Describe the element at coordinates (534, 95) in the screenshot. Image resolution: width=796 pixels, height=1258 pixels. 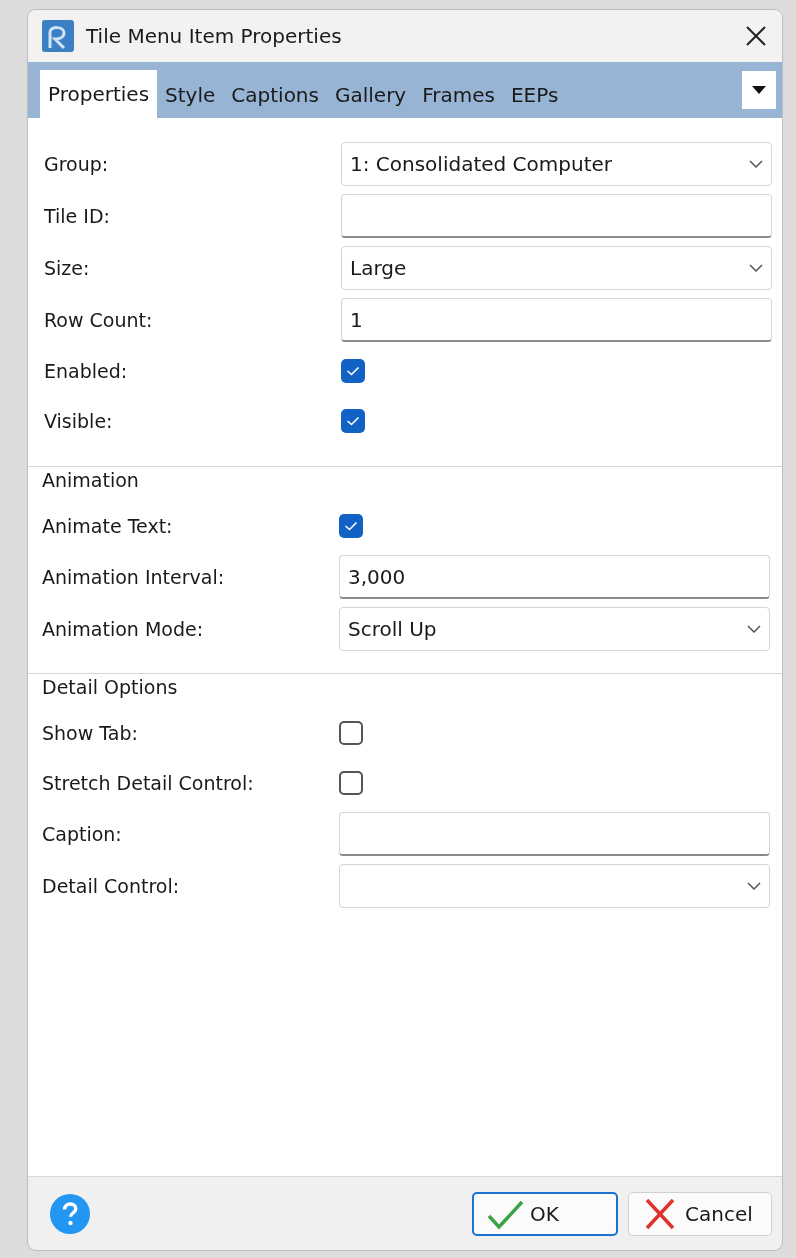
I see `tab: EEPs` at that location.